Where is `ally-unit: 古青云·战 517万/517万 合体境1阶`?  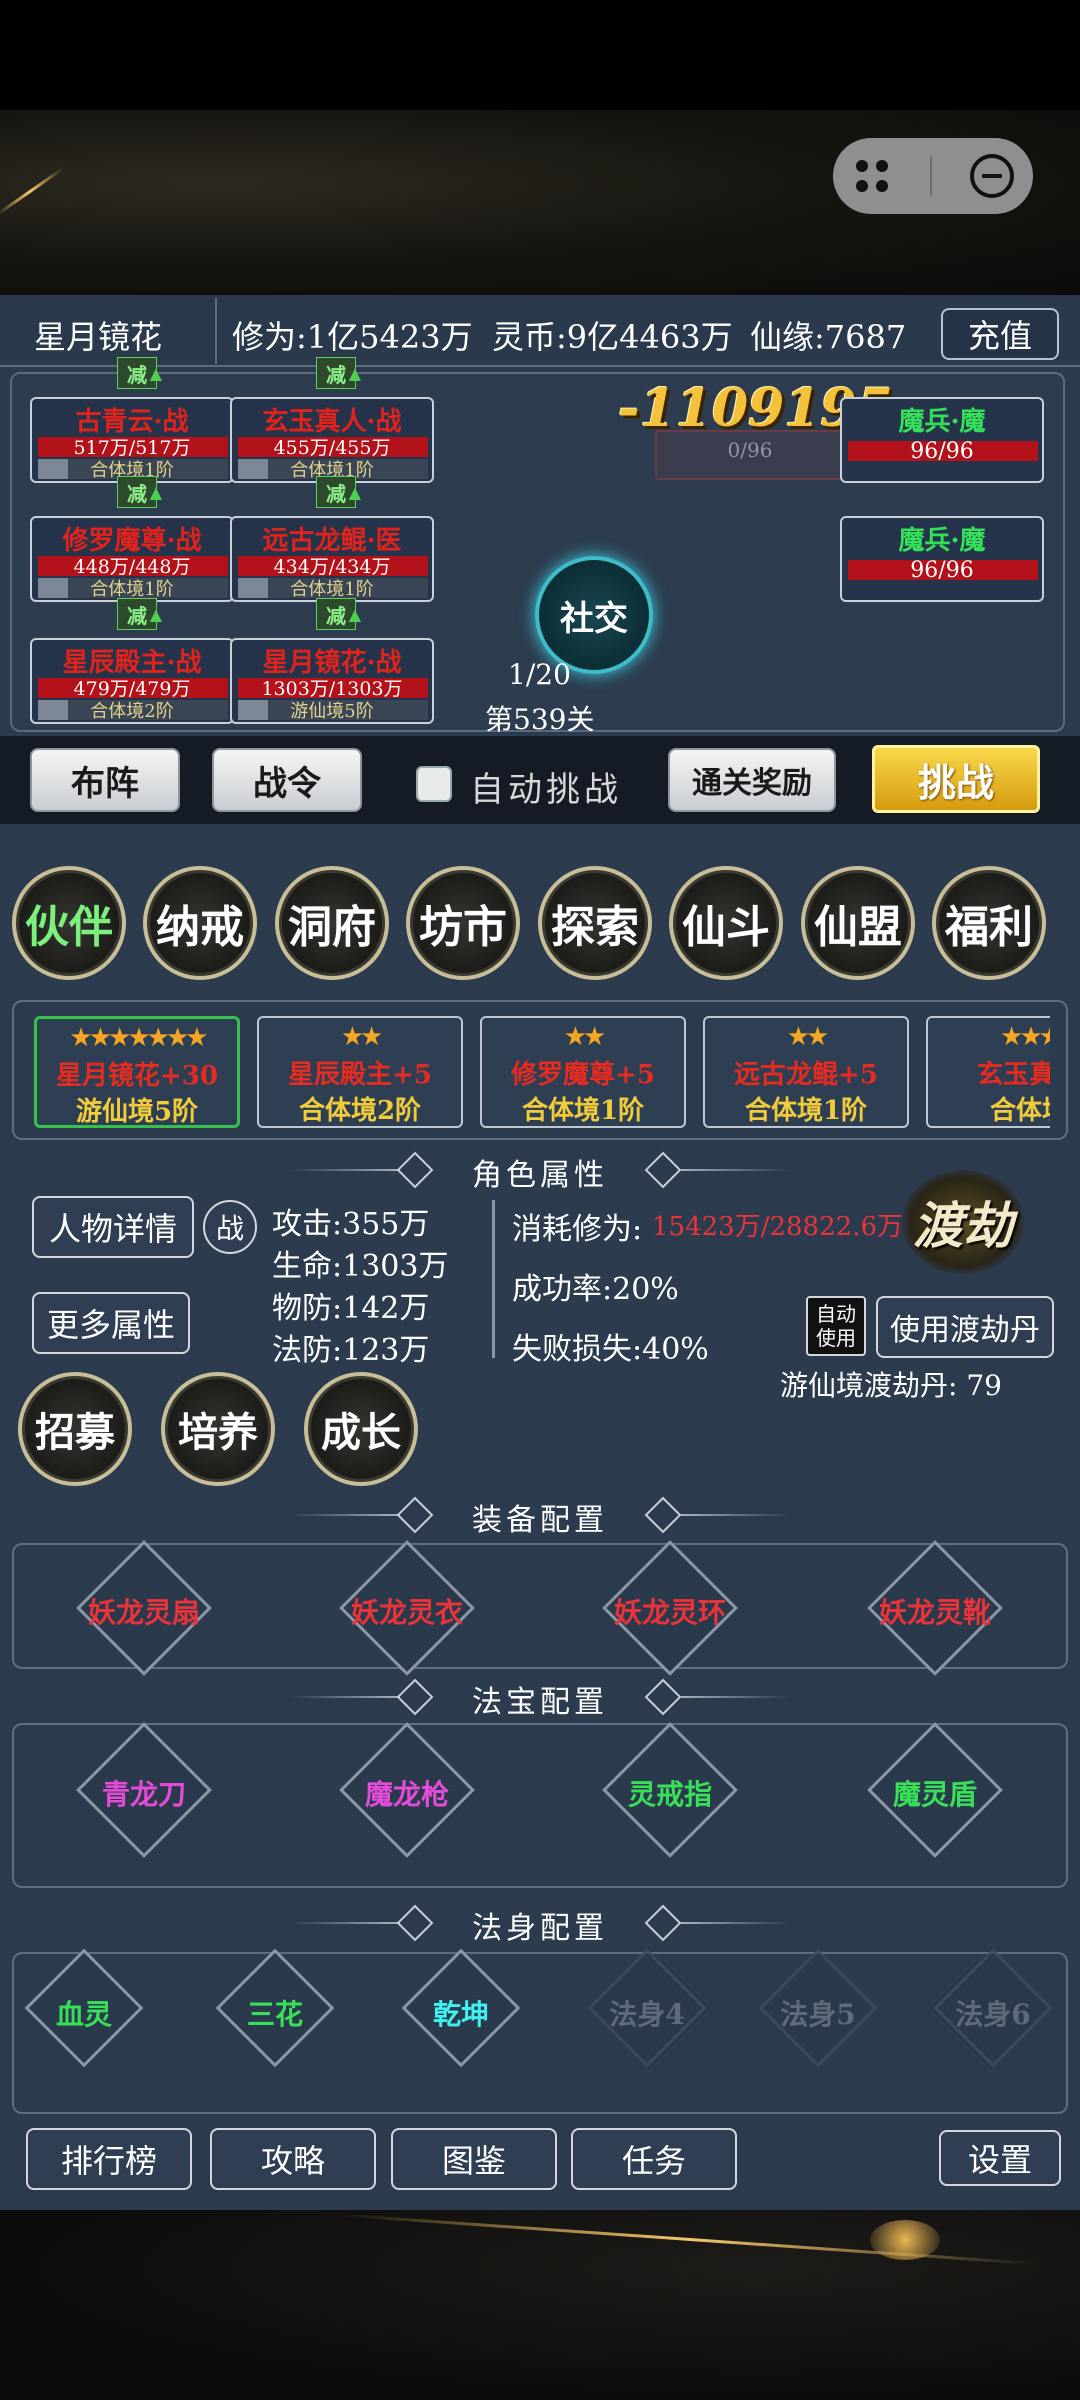
ally-unit: 古青云·战 517万/517万 合体境1阶 is located at coordinates (132, 440).